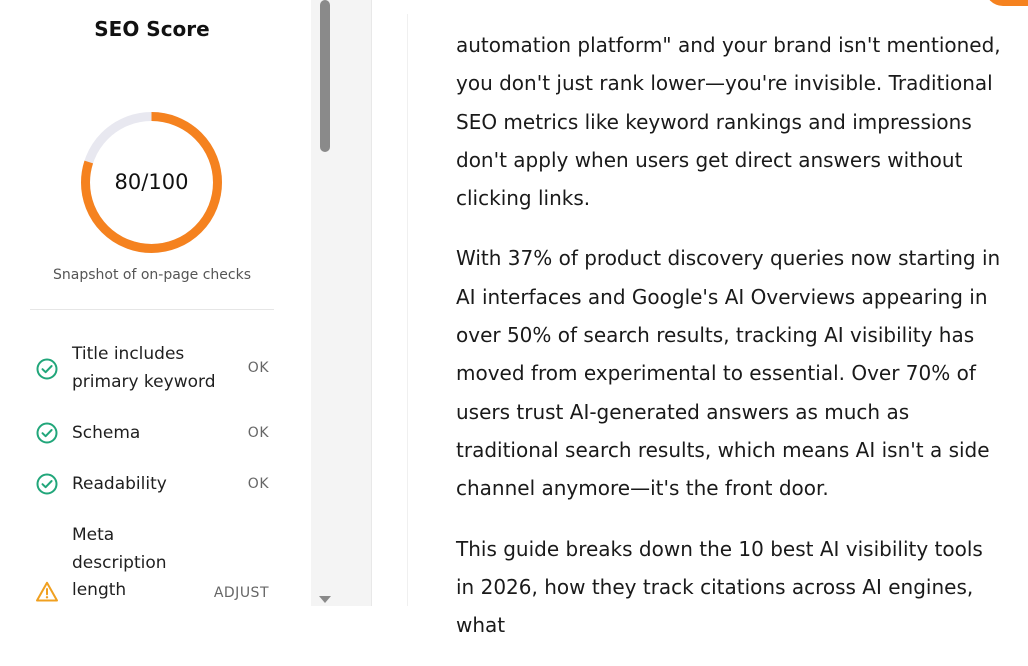 This screenshot has width=1028, height=666. Describe the element at coordinates (119, 562) in the screenshot. I see `check-label: Meta description length` at that location.